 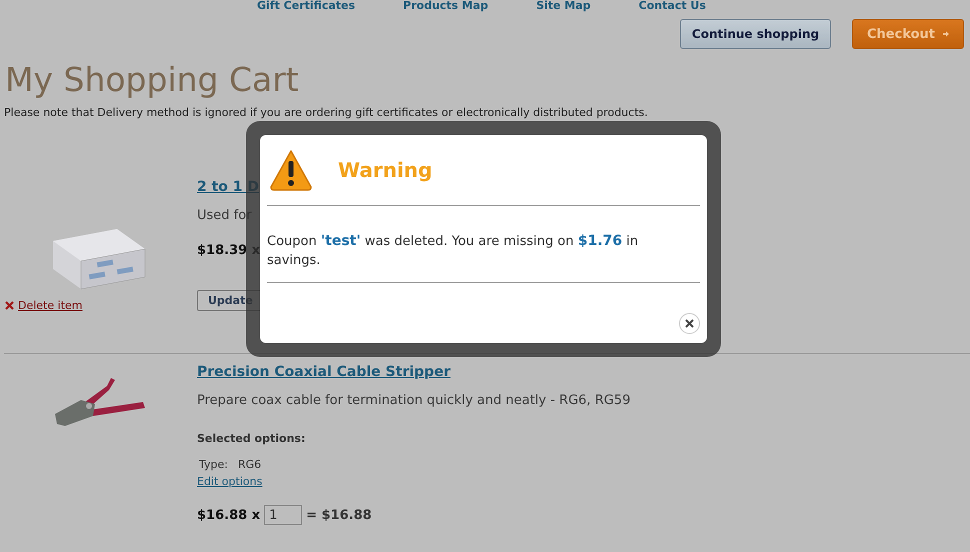 I want to click on nav-link: Contact Us, so click(x=672, y=7).